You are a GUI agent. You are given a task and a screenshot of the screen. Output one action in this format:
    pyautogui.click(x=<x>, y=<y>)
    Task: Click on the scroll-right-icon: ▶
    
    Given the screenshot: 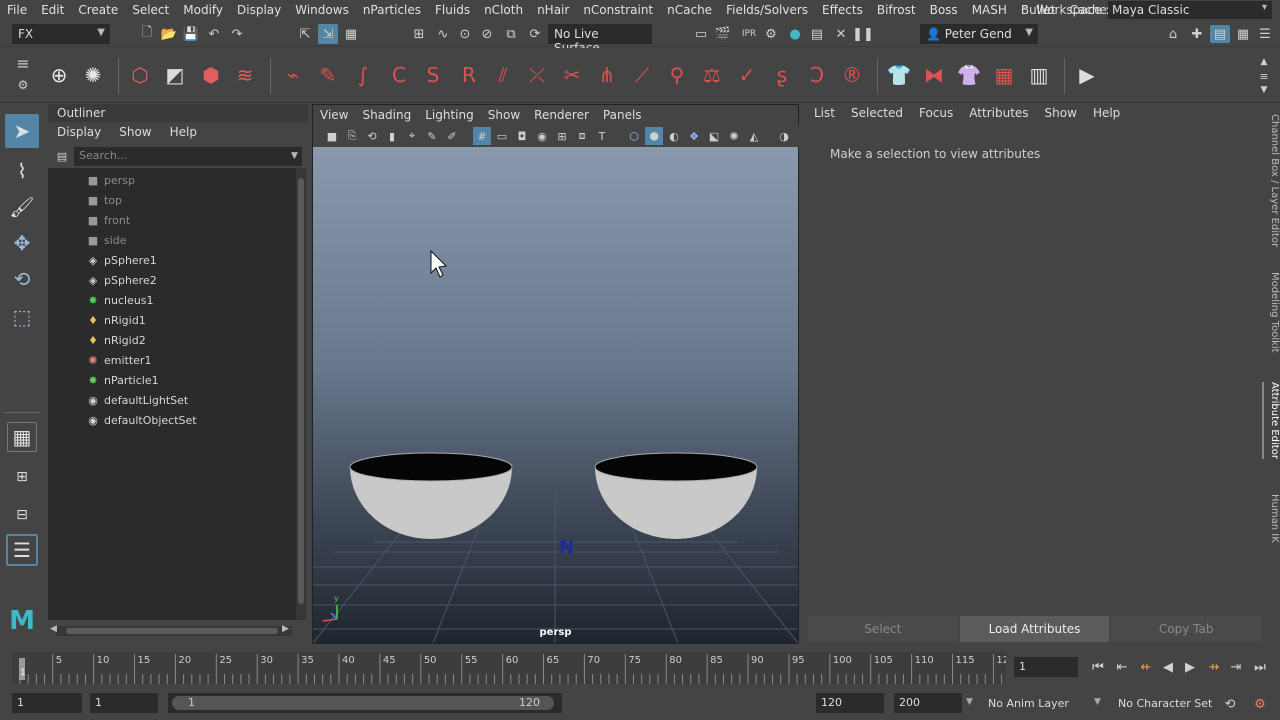 What is the action you would take?
    pyautogui.click(x=285, y=629)
    